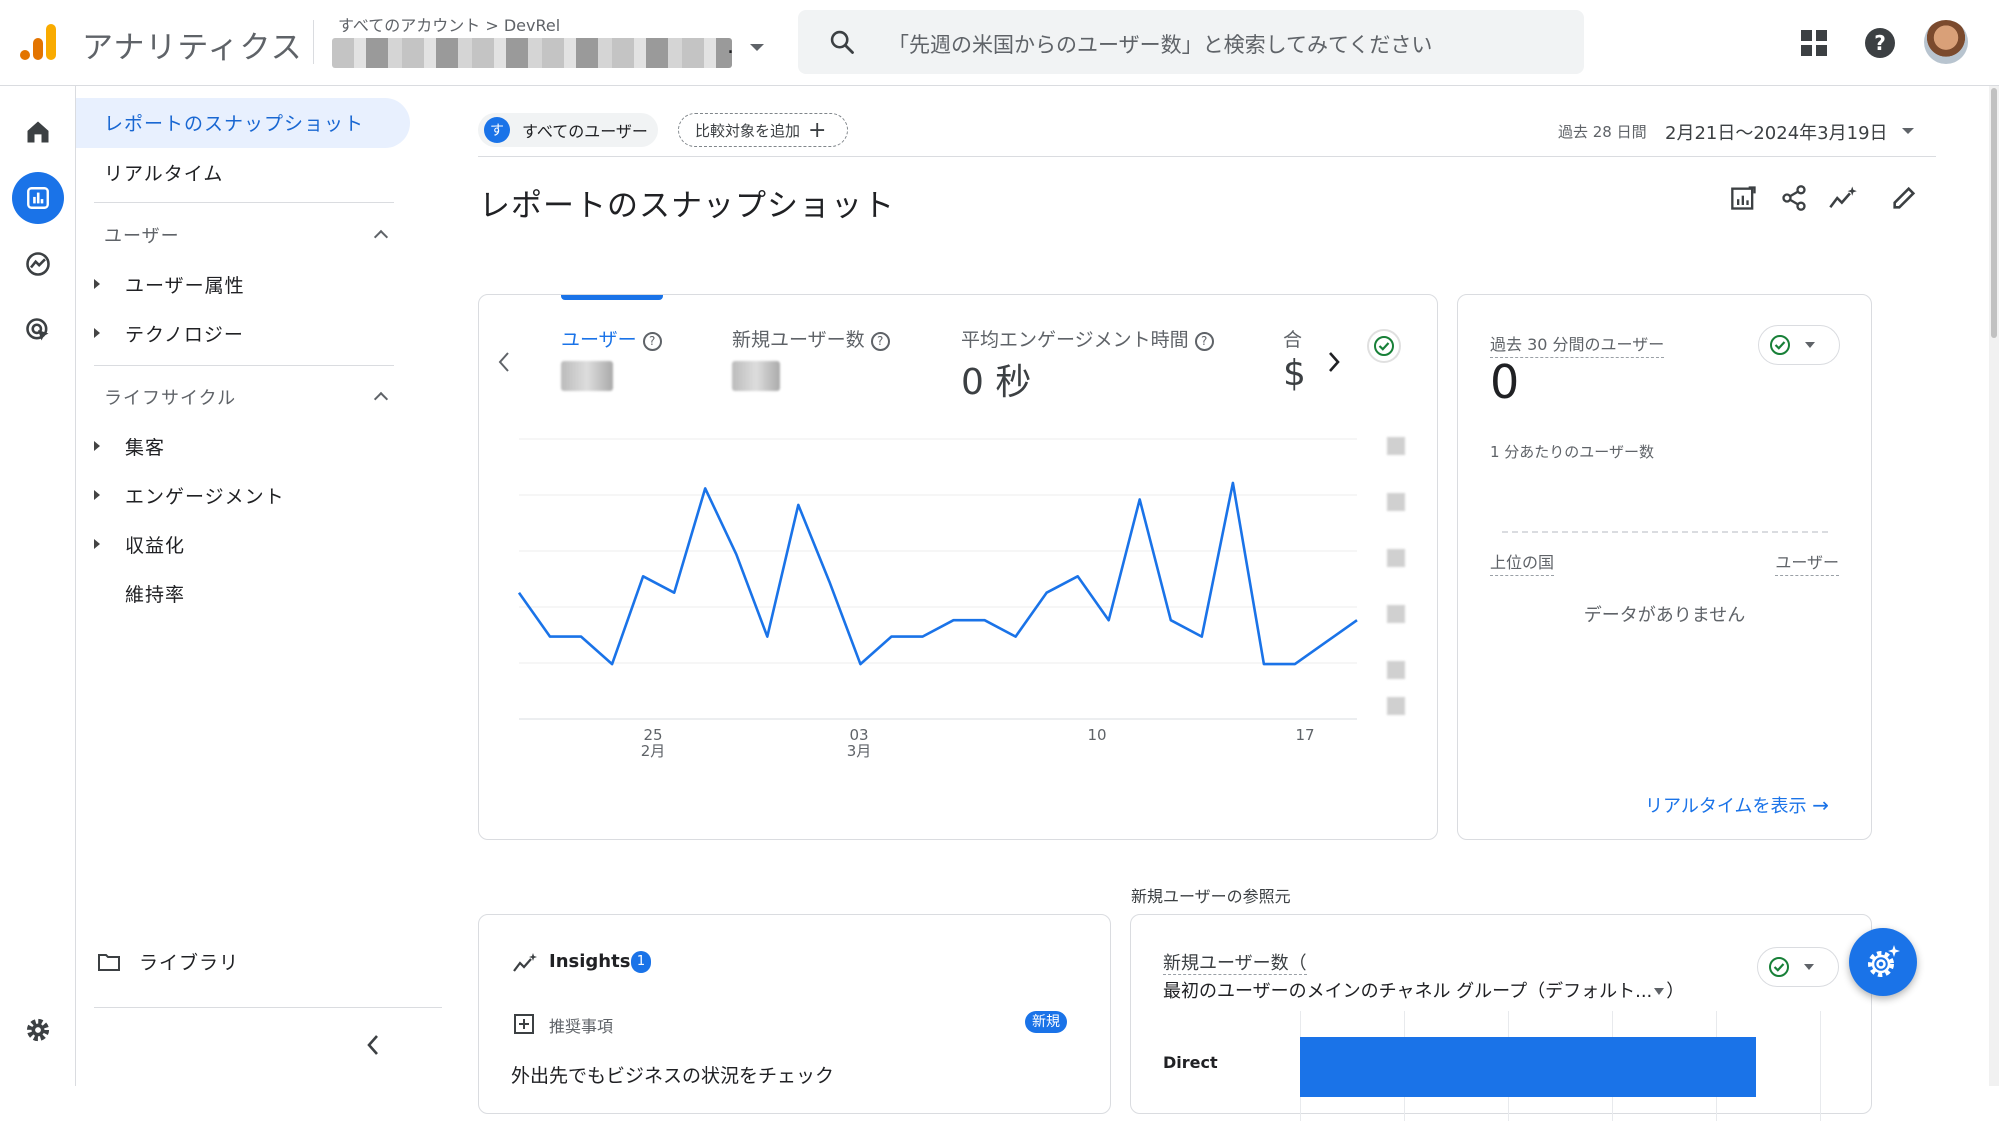 The width and height of the screenshot is (1999, 1121). I want to click on x-tick-label: 17, so click(1305, 735).